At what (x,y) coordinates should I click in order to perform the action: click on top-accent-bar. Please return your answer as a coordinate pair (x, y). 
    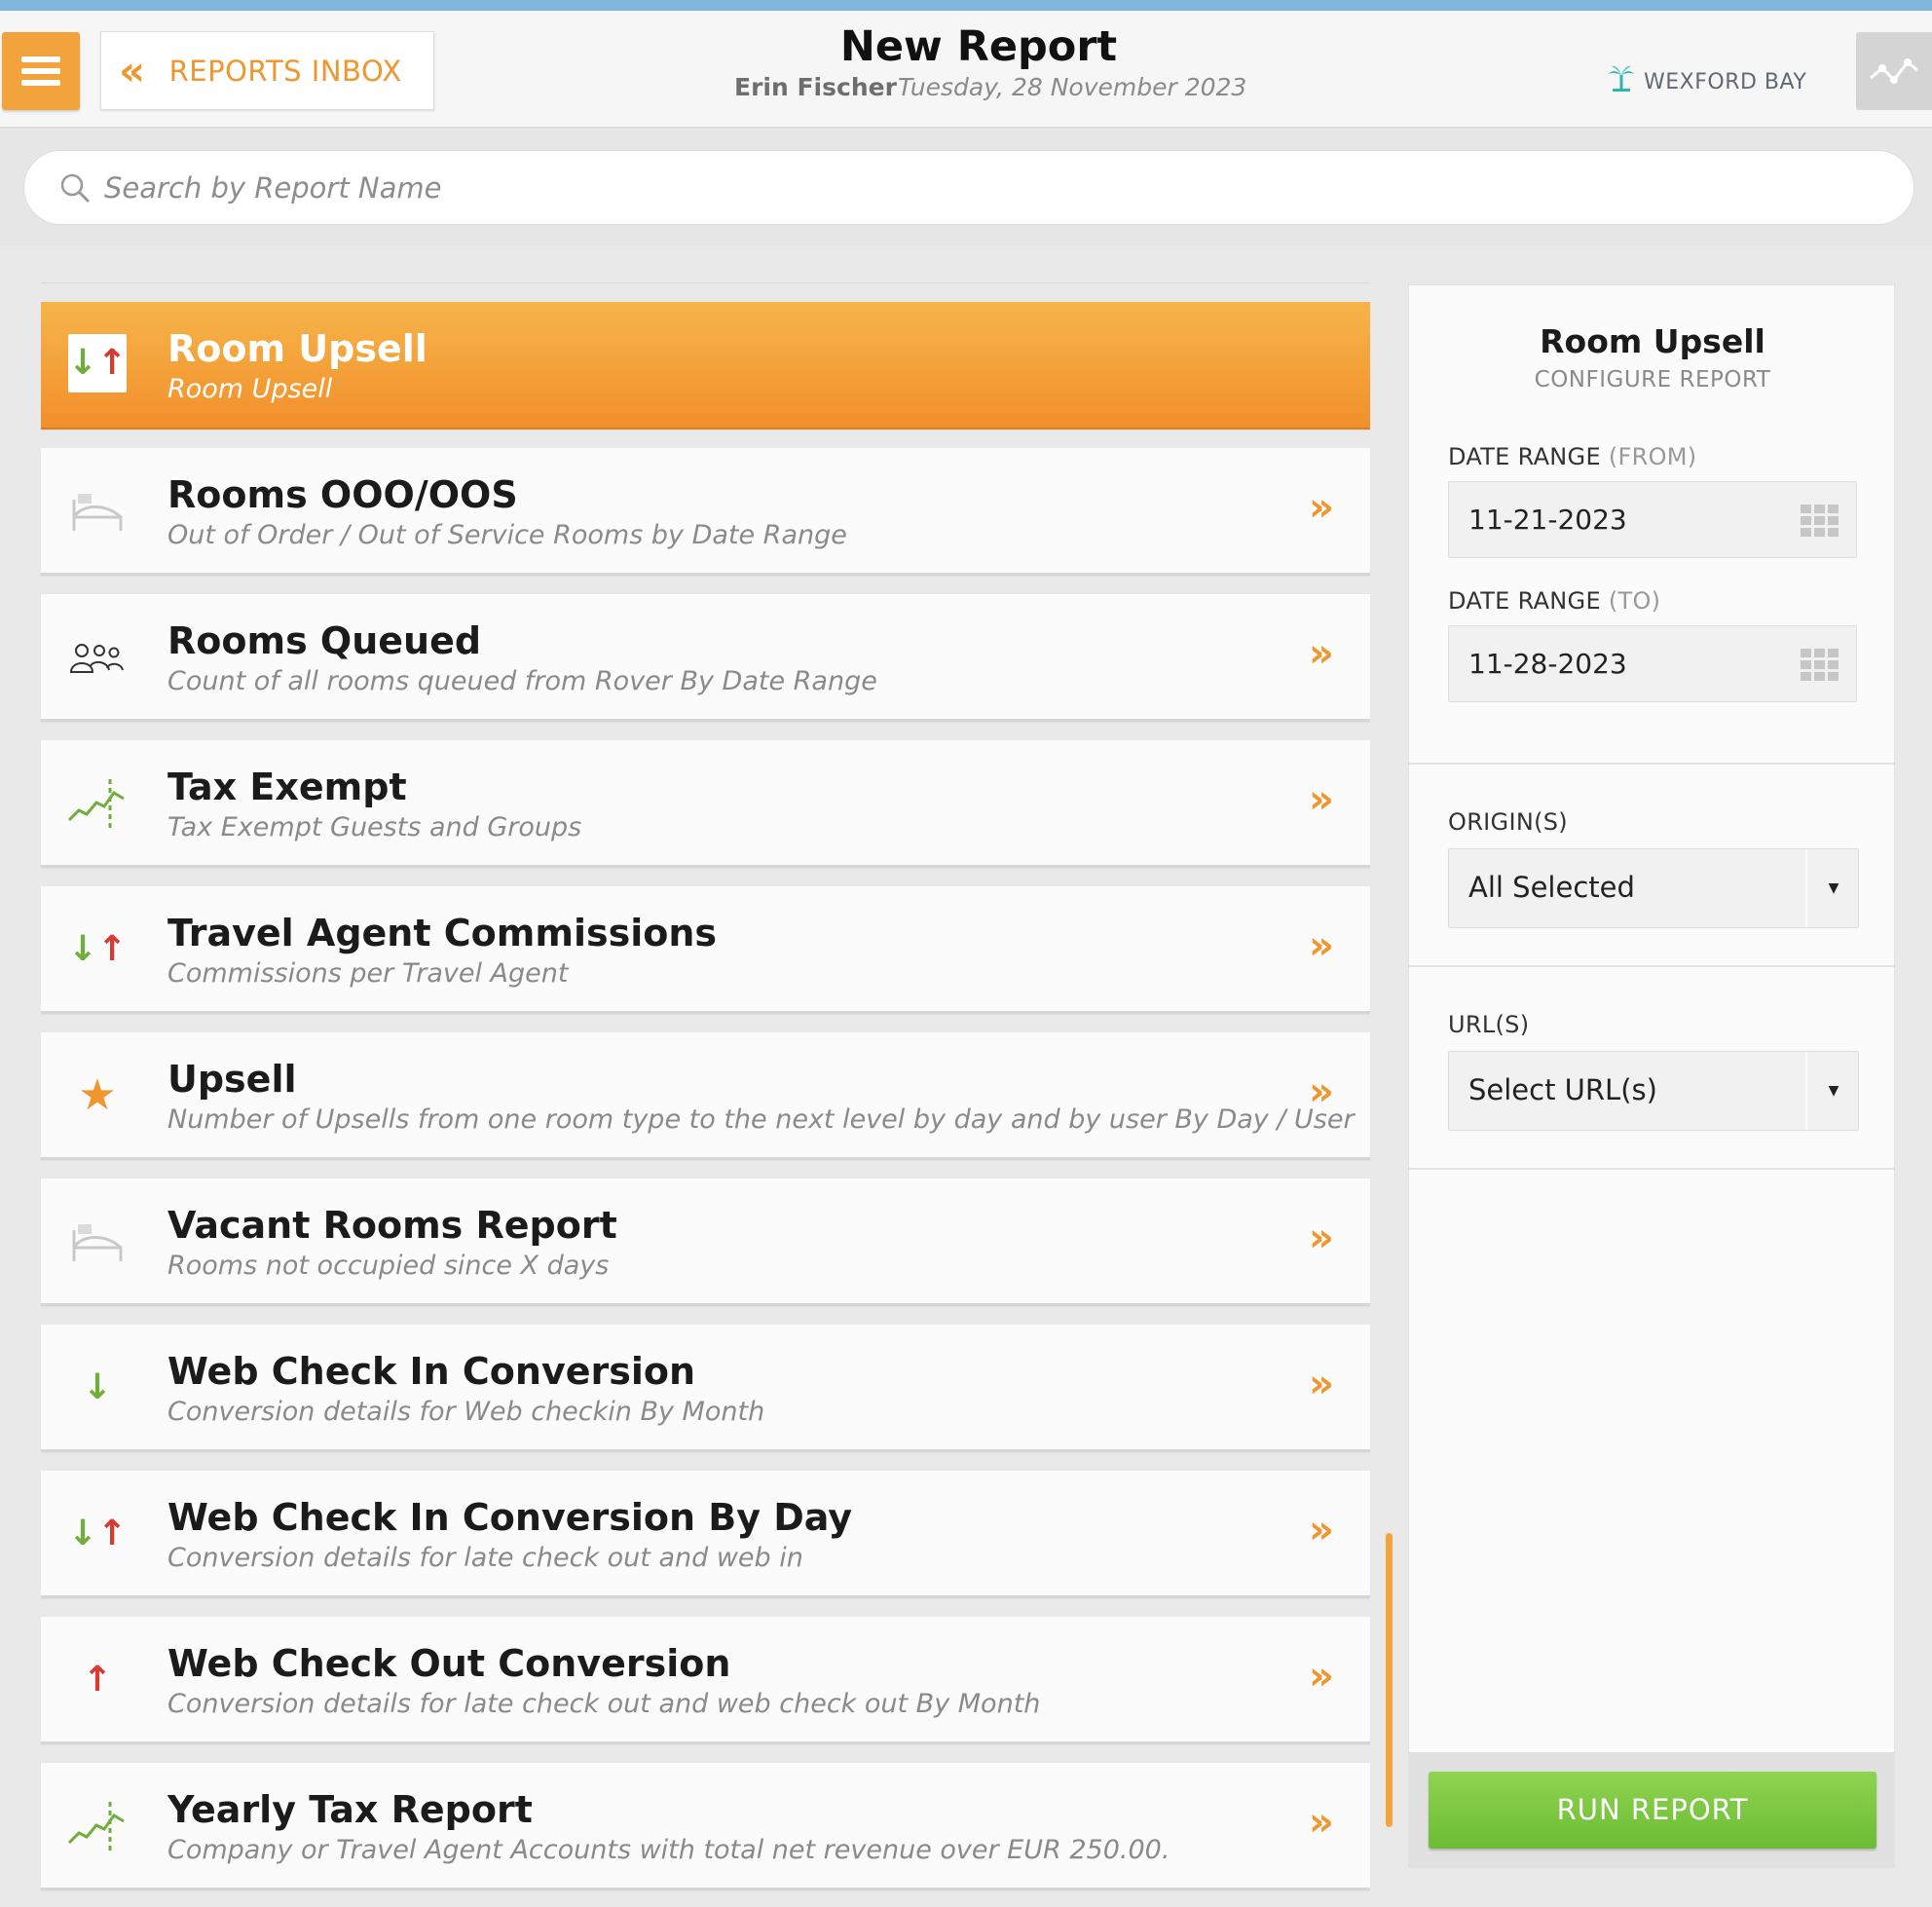
    Looking at the image, I should click on (966, 5).